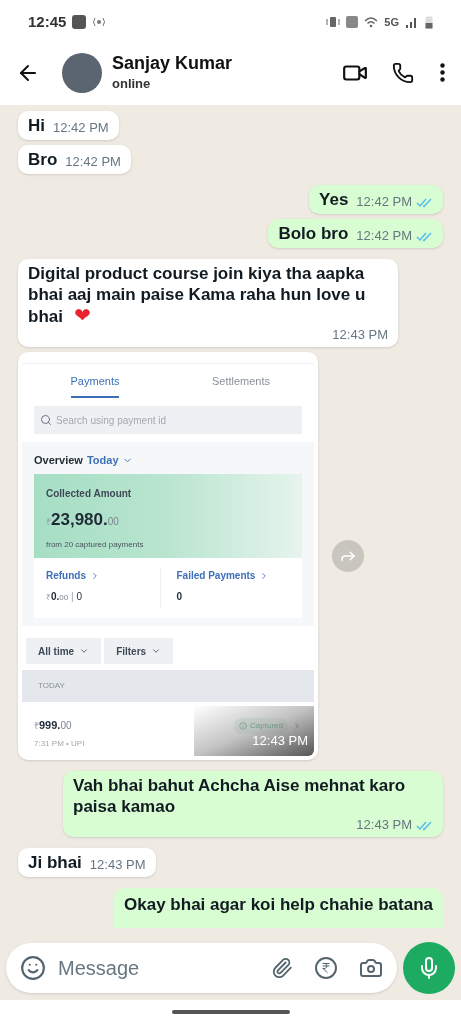 The width and height of the screenshot is (461, 1024). I want to click on card-note: from 20 captured payments, so click(95, 544).